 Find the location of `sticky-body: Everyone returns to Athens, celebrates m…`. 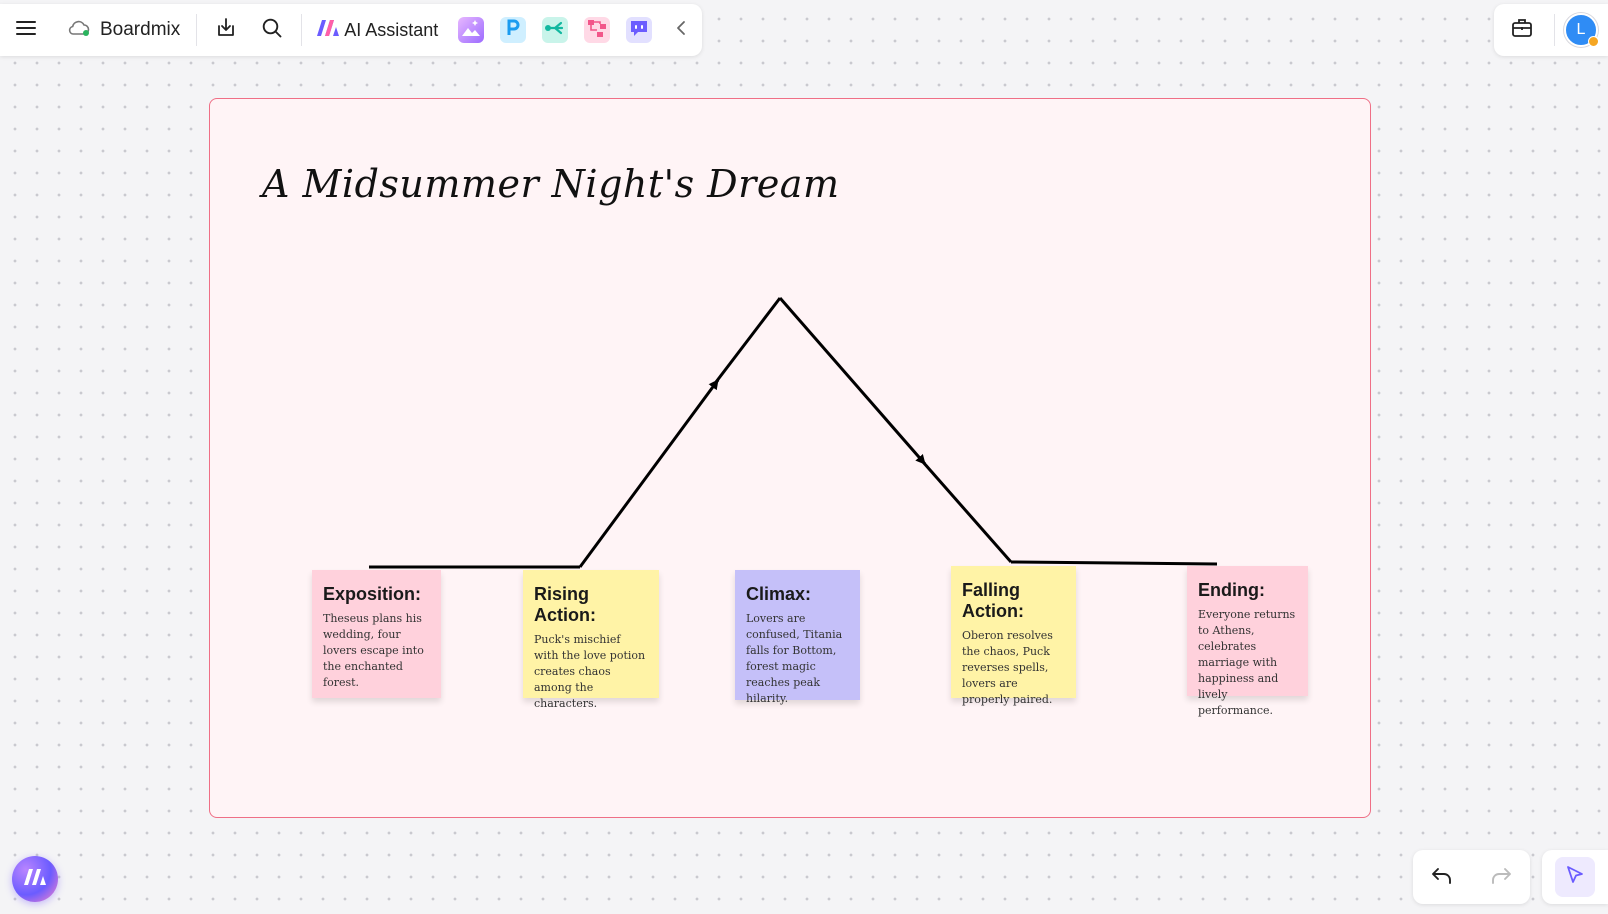

sticky-body: Everyone returns to Athens, celebrates m… is located at coordinates (1247, 662).